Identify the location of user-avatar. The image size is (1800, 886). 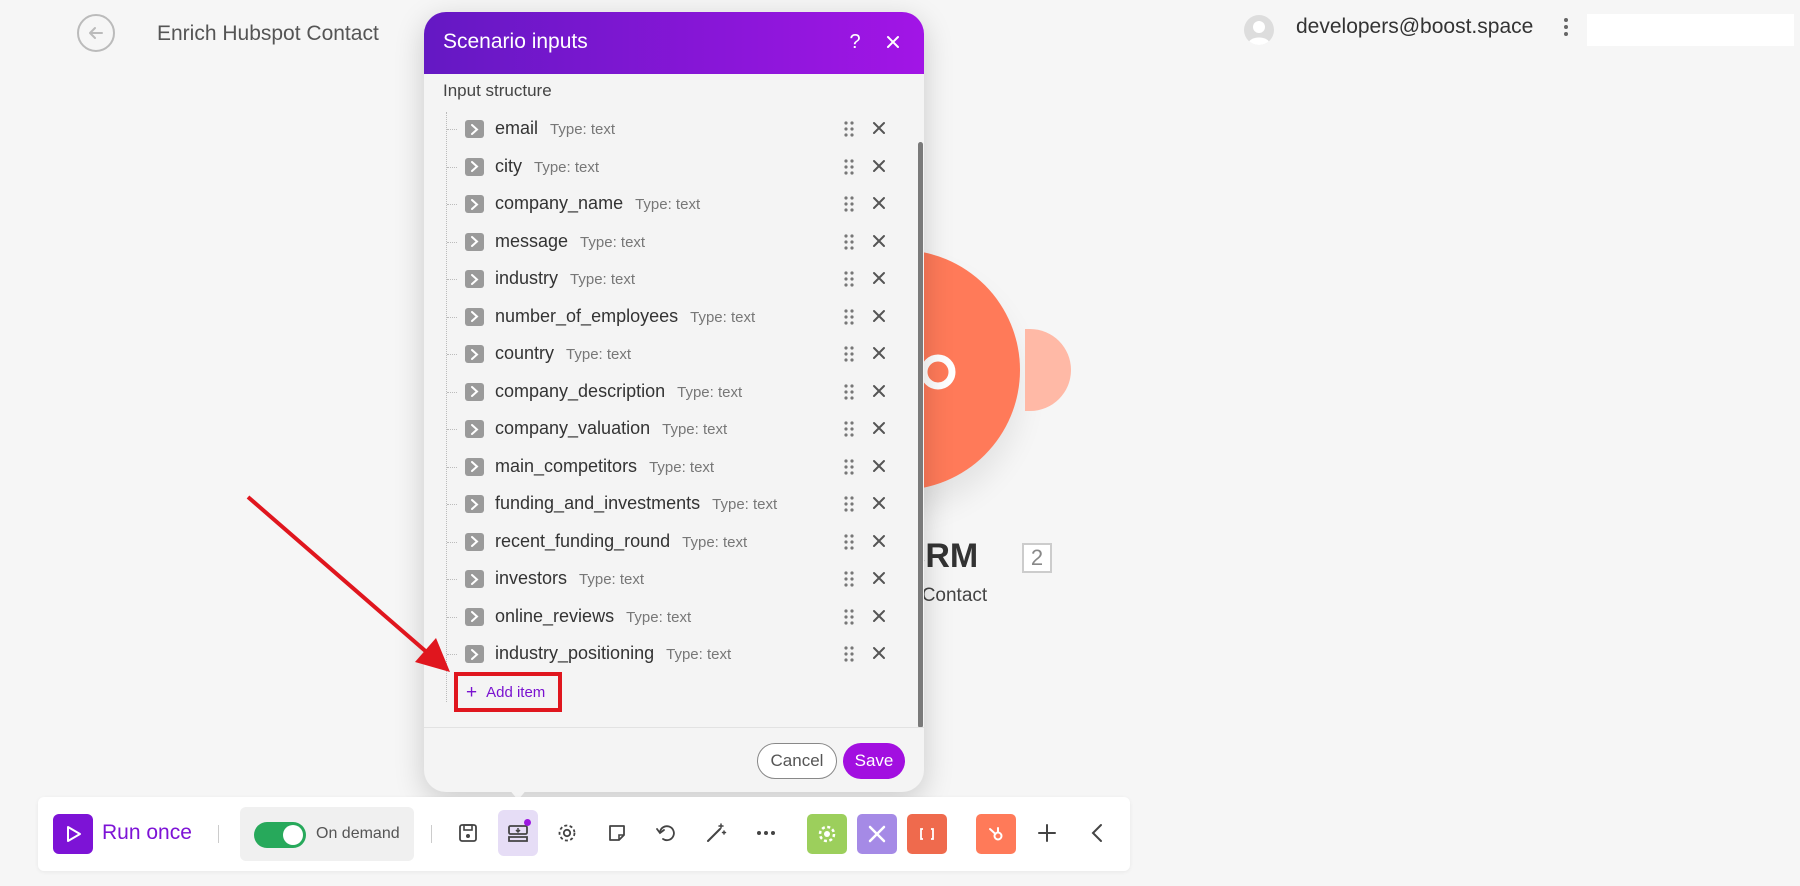
(1259, 30).